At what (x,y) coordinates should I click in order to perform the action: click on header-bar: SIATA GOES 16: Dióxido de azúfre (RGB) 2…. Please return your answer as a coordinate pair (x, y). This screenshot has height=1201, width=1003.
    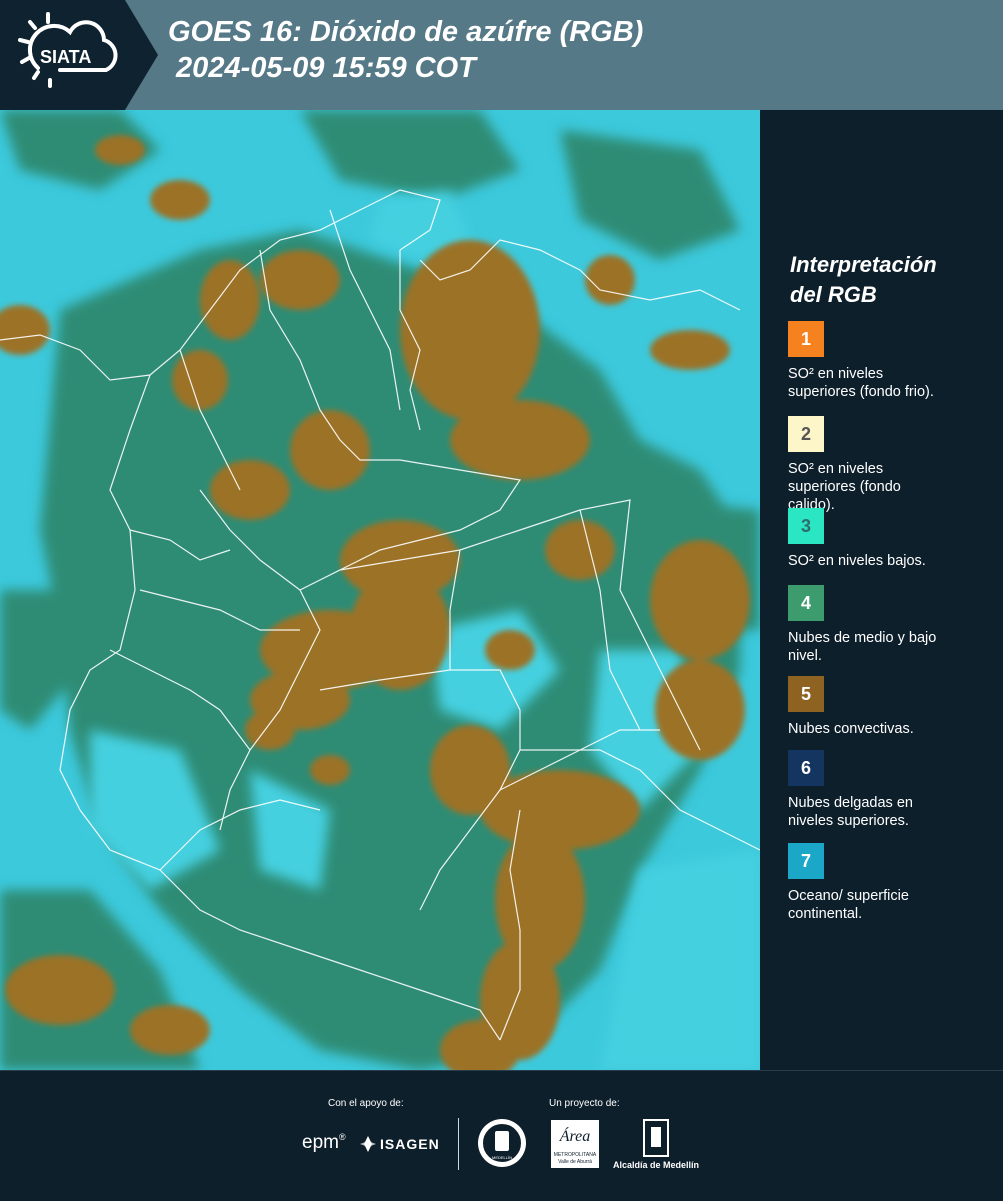
    Looking at the image, I should click on (501, 55).